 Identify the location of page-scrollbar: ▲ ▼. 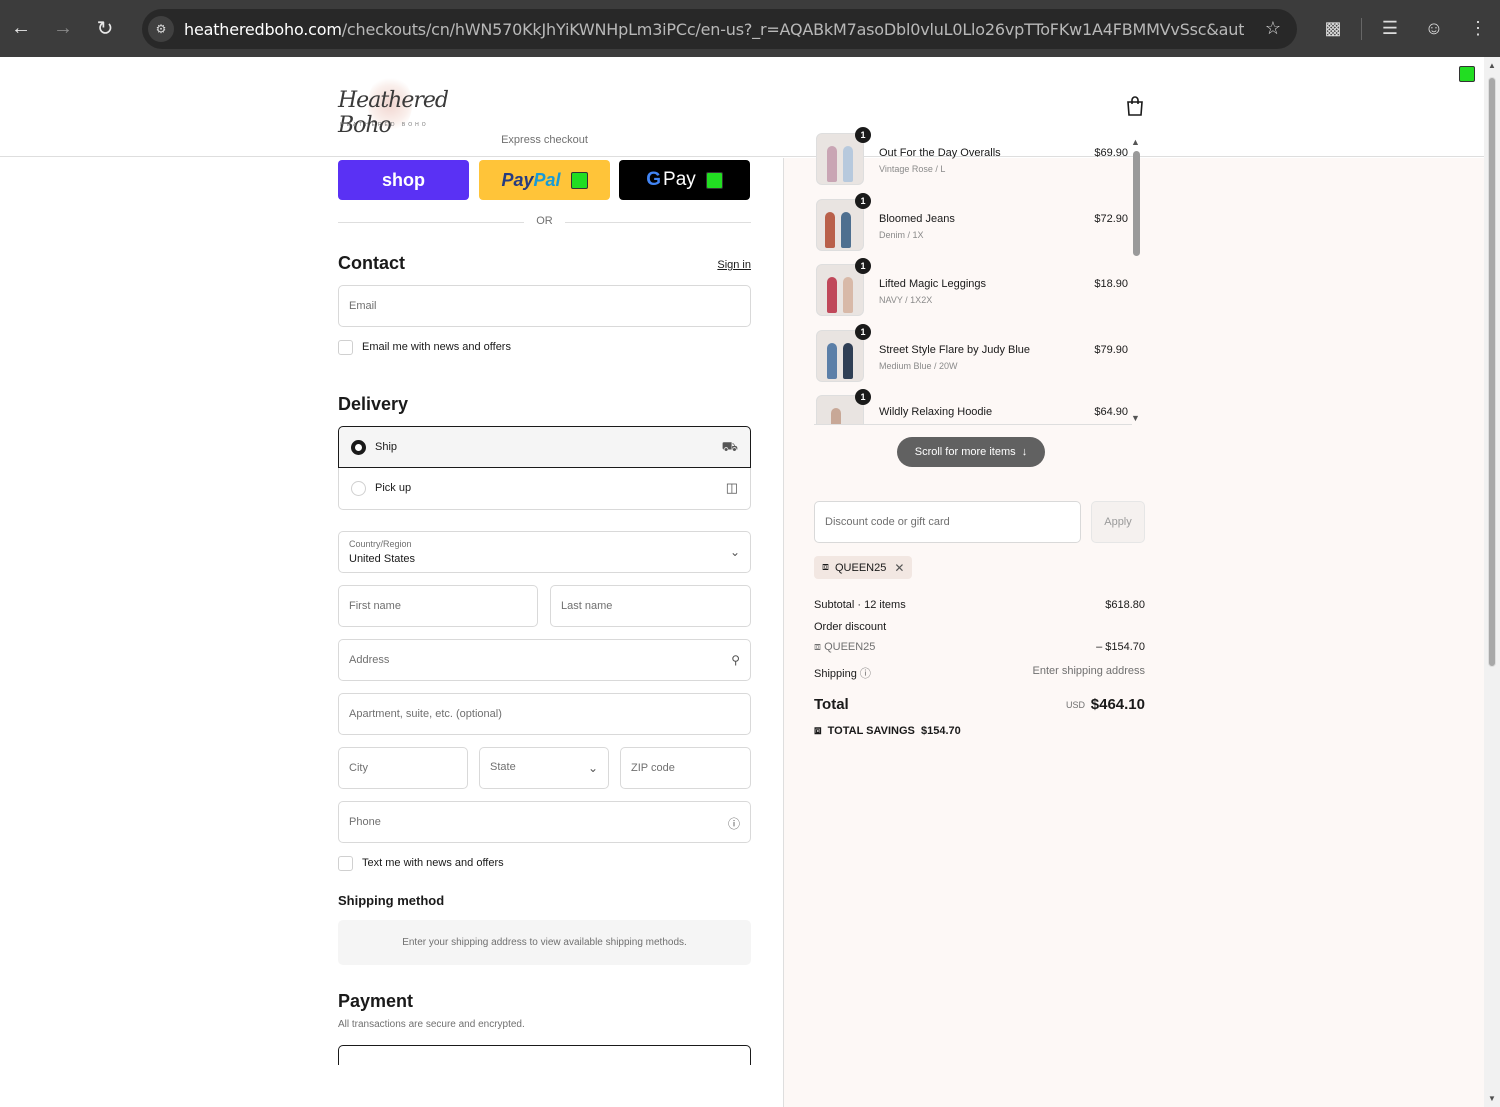
(1492, 582).